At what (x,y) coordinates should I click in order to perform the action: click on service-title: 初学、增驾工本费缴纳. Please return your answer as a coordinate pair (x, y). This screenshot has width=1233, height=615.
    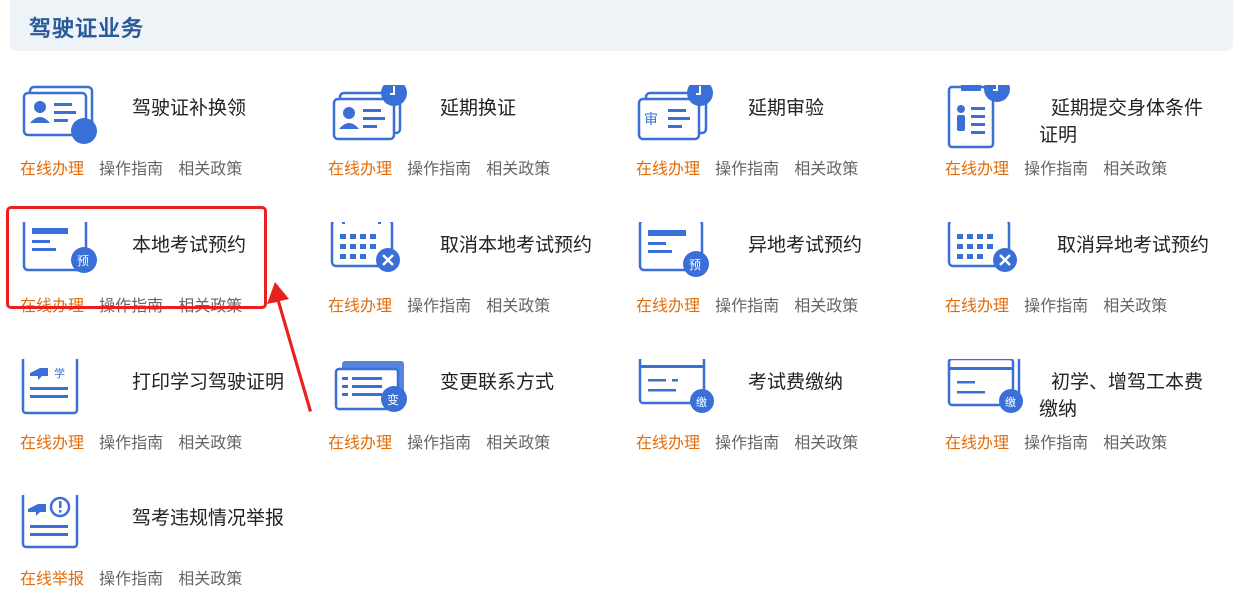
    Looking at the image, I should click on (1129, 396).